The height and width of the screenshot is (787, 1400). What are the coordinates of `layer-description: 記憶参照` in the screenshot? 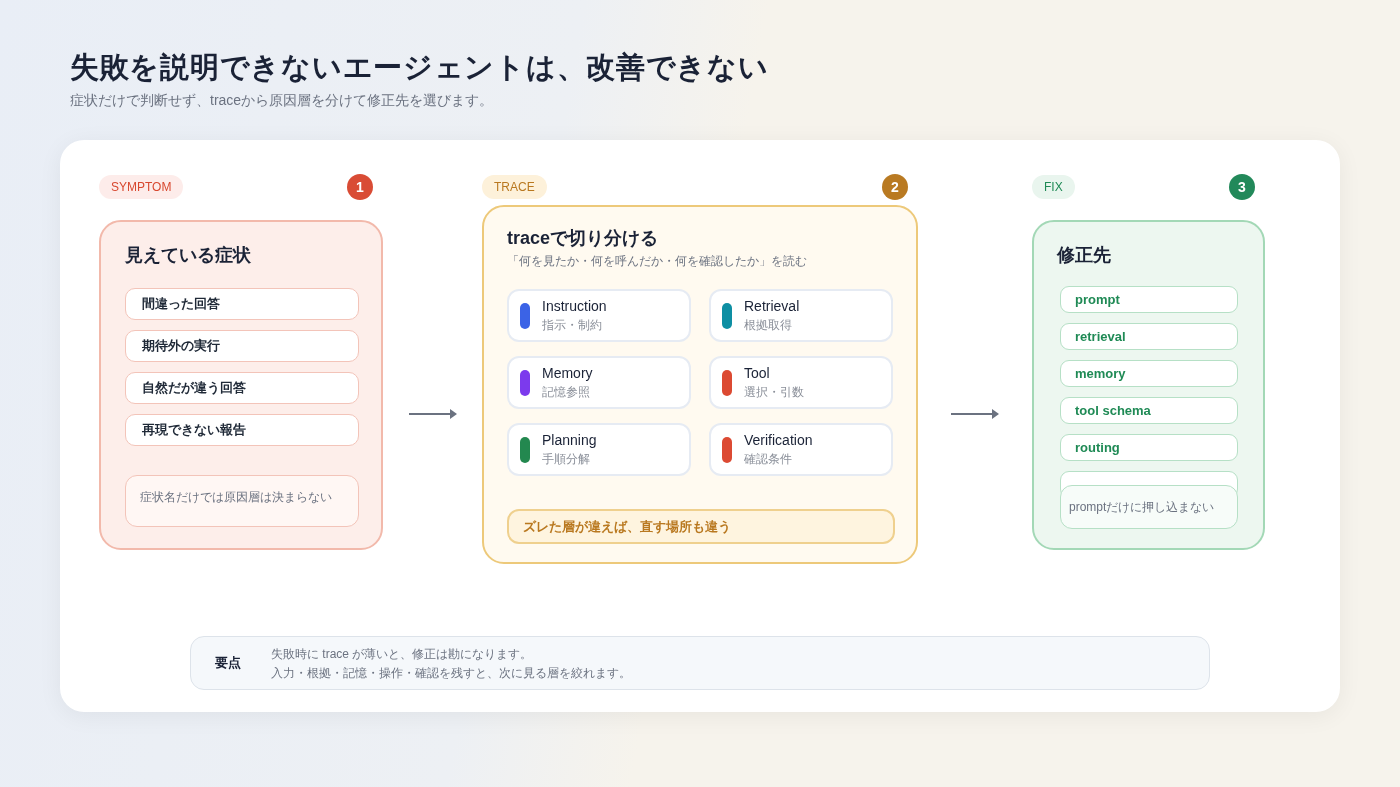 It's located at (566, 392).